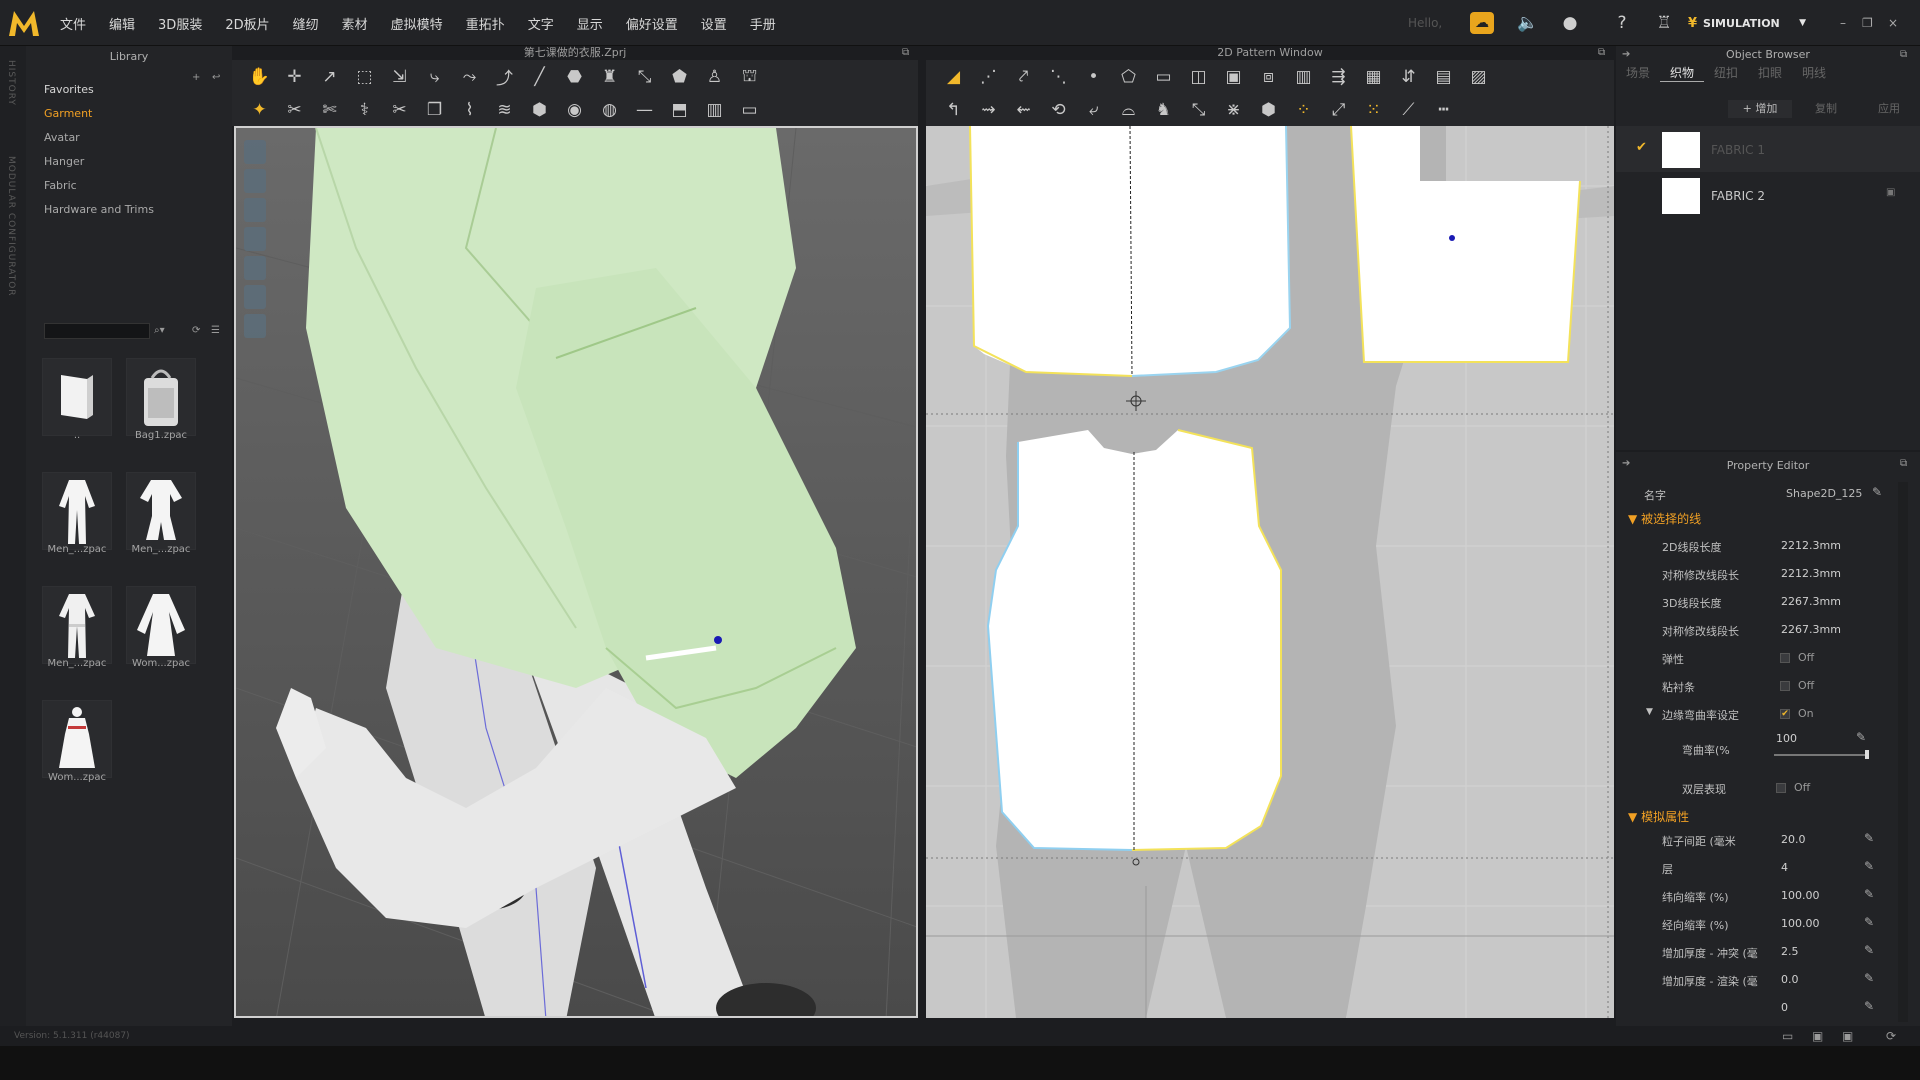  What do you see at coordinates (138, 90) in the screenshot?
I see `favorites-label: Favorites` at bounding box center [138, 90].